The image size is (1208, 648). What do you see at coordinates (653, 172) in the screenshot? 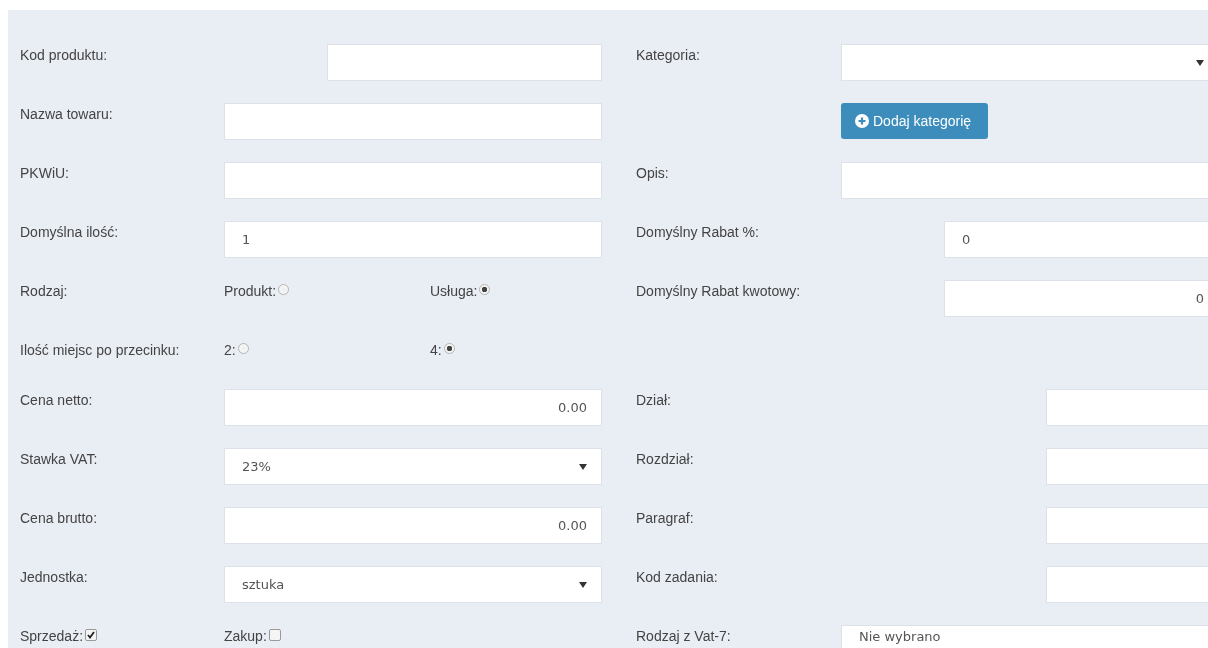
I see `field-label: Opis:` at bounding box center [653, 172].